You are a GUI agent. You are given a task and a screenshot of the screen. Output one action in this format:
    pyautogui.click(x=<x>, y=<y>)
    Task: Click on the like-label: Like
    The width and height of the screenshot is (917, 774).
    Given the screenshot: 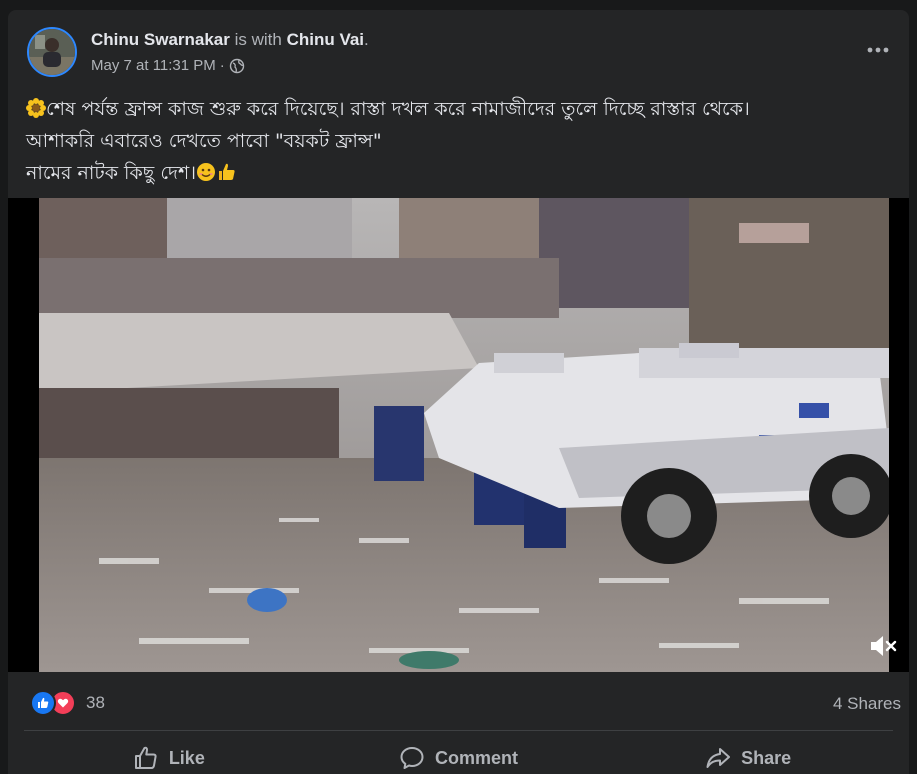 What is the action you would take?
    pyautogui.click(x=186, y=757)
    